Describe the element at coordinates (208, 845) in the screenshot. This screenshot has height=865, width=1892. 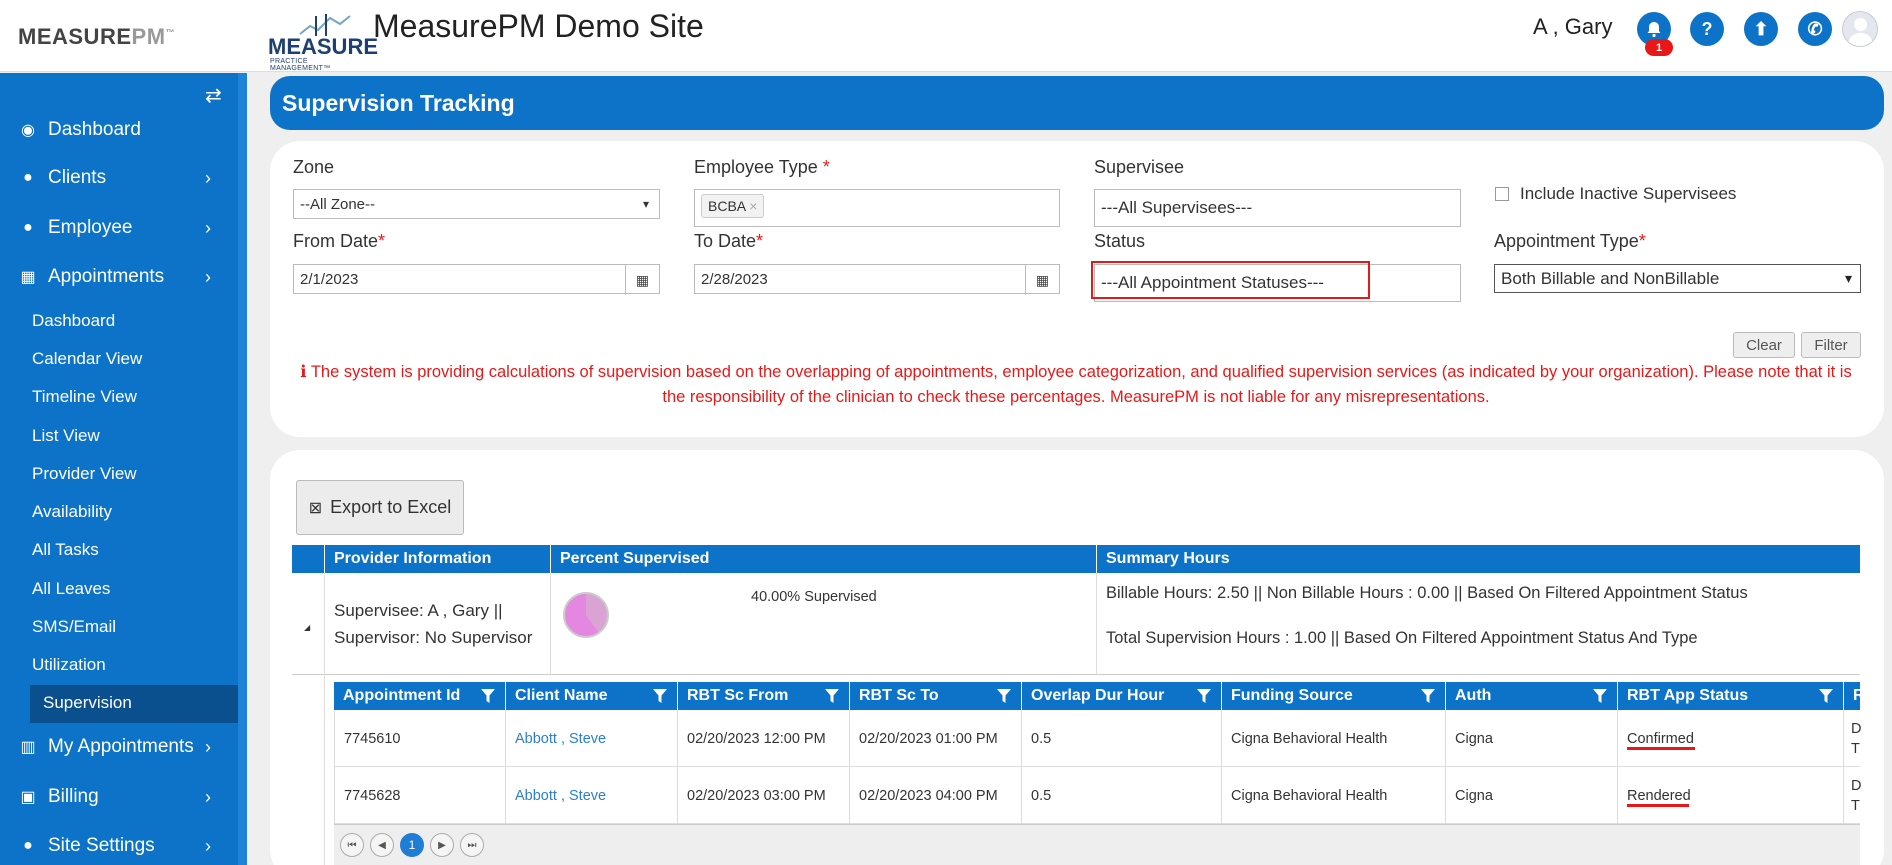
I see `chevron-right-icon: ›` at that location.